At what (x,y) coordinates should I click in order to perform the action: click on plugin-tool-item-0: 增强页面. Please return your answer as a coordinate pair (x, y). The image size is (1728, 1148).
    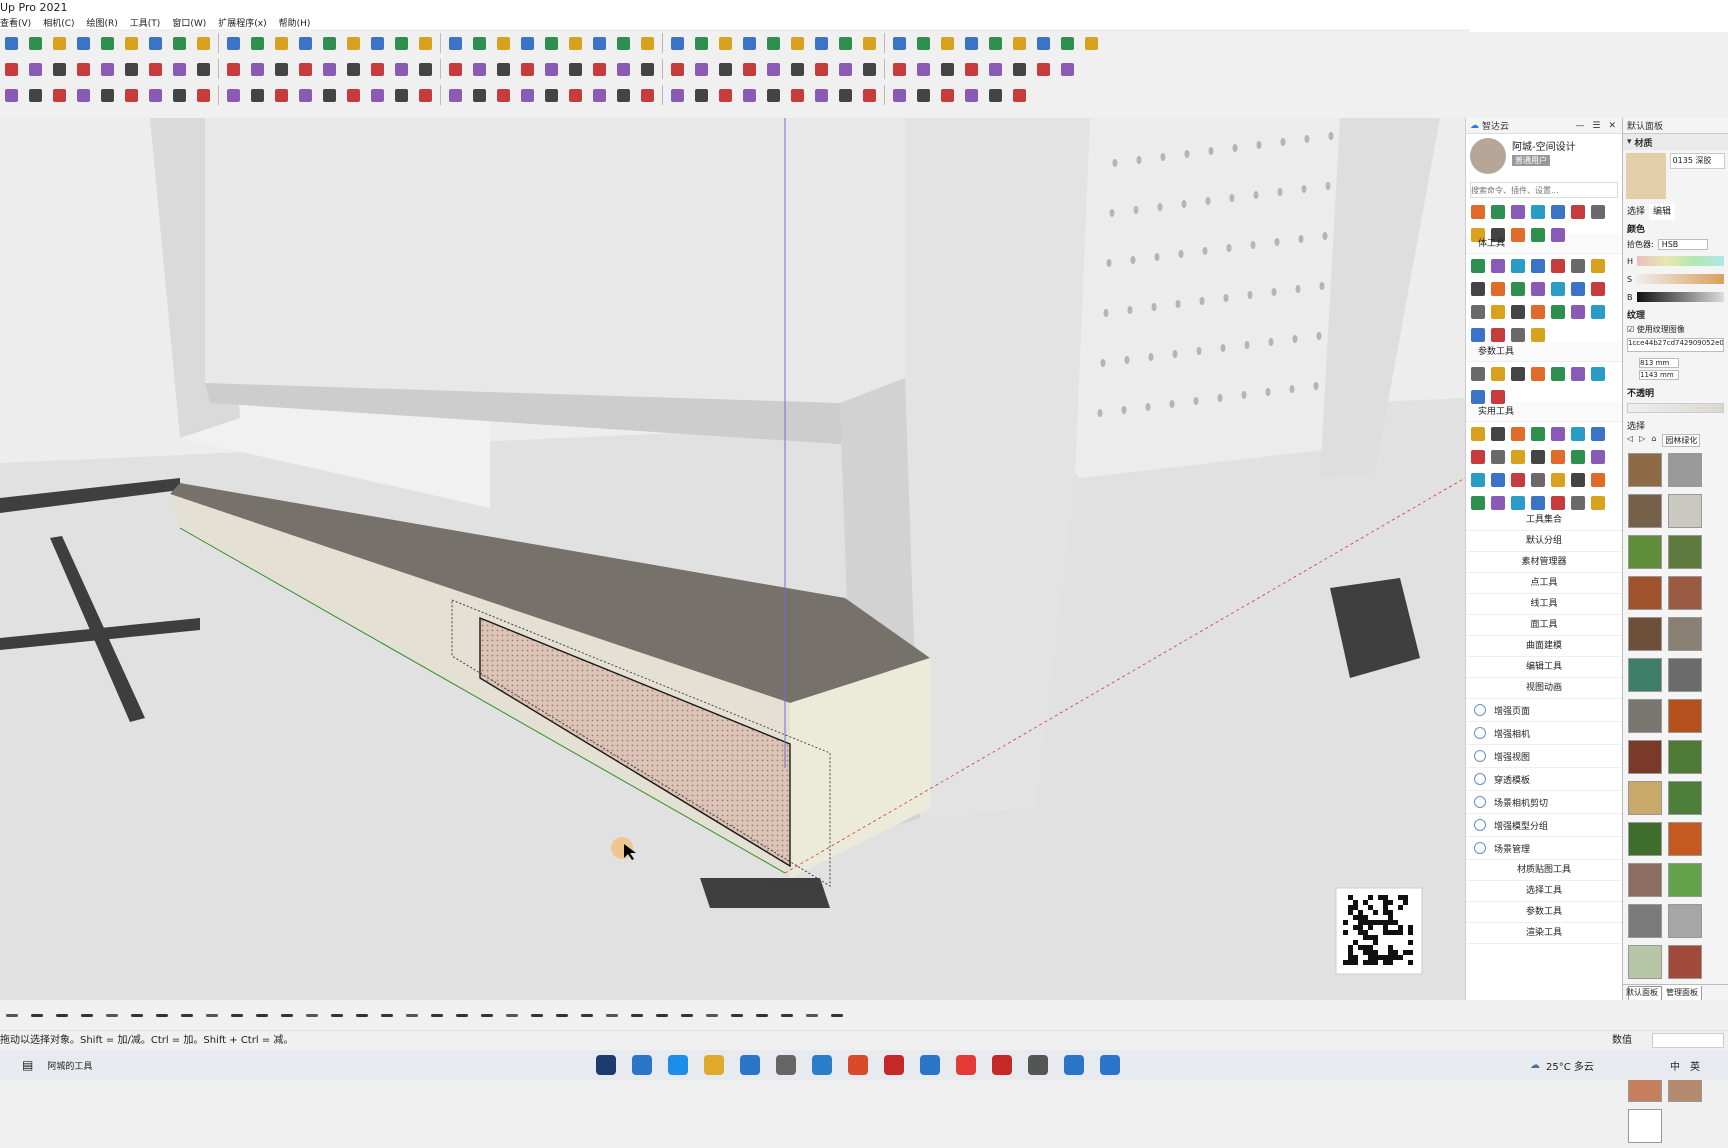
    Looking at the image, I should click on (1544, 710).